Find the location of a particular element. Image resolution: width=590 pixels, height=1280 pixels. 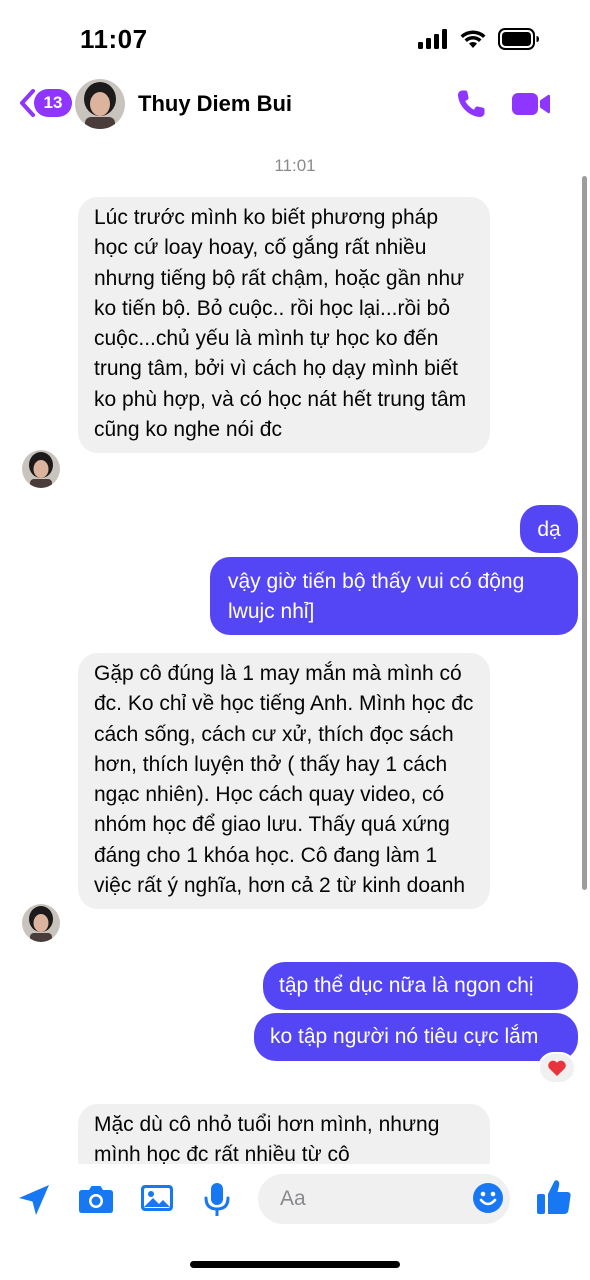

back-button: 13 is located at coordinates (45, 103).